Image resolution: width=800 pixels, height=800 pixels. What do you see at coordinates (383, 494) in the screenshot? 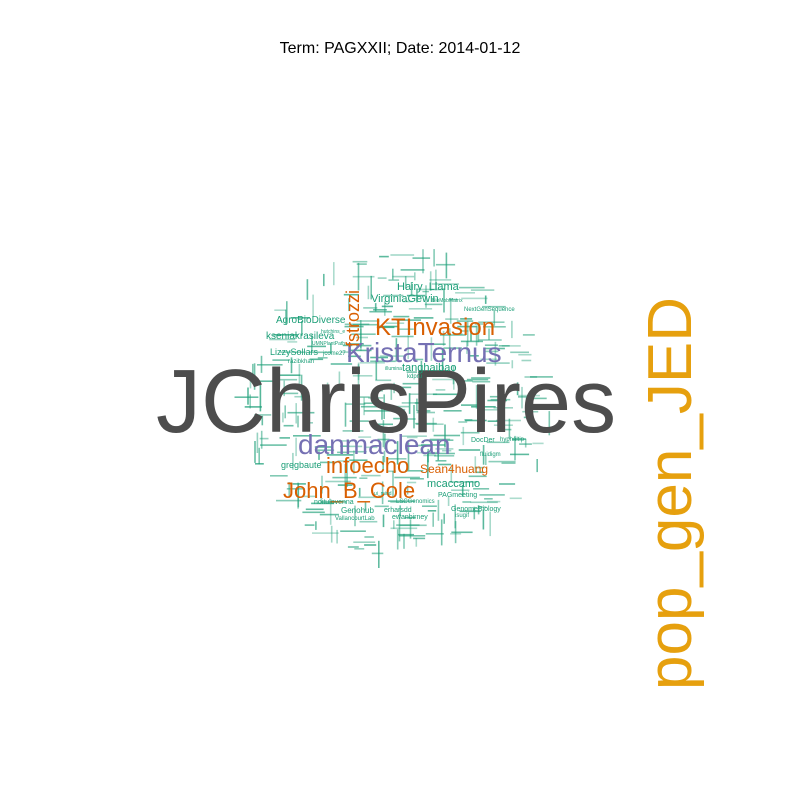
I see `word-ui-mind: ui_mind` at bounding box center [383, 494].